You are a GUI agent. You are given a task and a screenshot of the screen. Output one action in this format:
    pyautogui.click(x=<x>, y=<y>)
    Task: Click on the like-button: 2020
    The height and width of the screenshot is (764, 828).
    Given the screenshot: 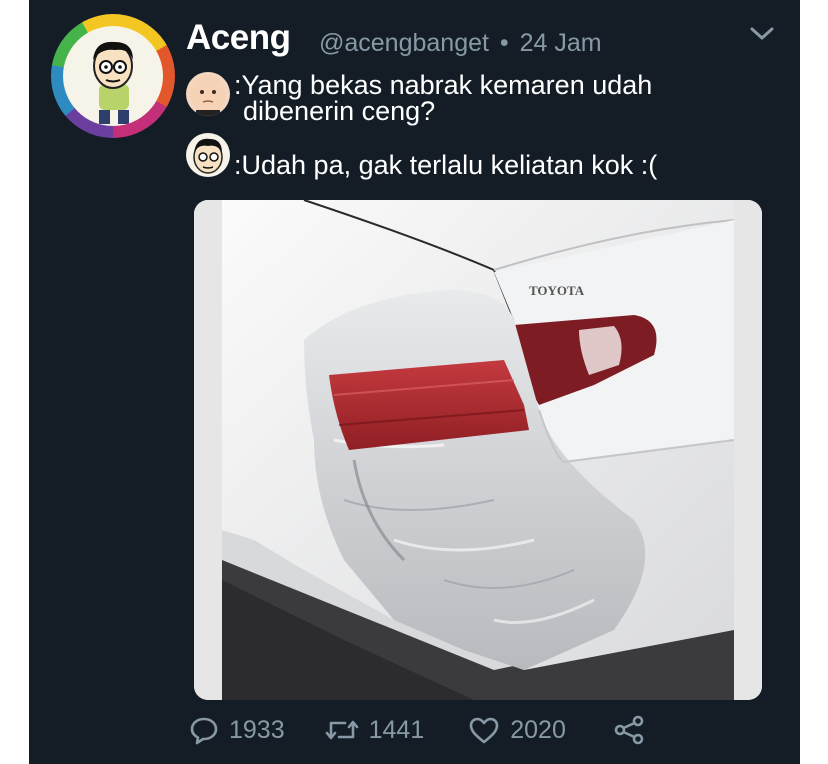 What is the action you would take?
    pyautogui.click(x=517, y=730)
    